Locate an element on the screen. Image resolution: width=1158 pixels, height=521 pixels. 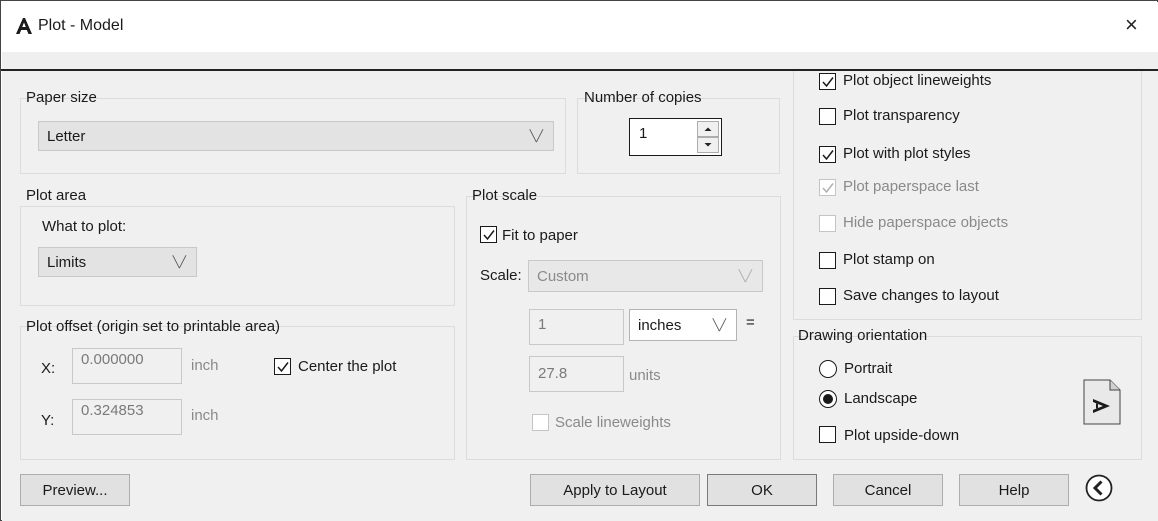
ok-button-label: OK is located at coordinates (762, 490).